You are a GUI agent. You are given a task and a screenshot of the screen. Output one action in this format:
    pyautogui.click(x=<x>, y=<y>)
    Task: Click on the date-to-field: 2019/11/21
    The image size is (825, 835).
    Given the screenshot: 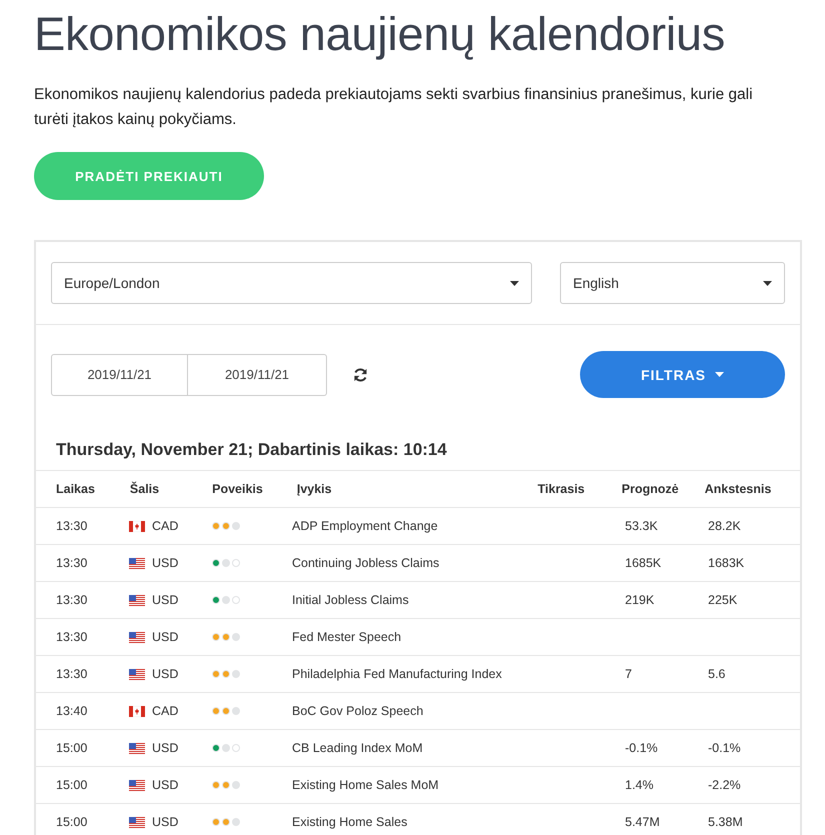 What is the action you would take?
    pyautogui.click(x=257, y=375)
    